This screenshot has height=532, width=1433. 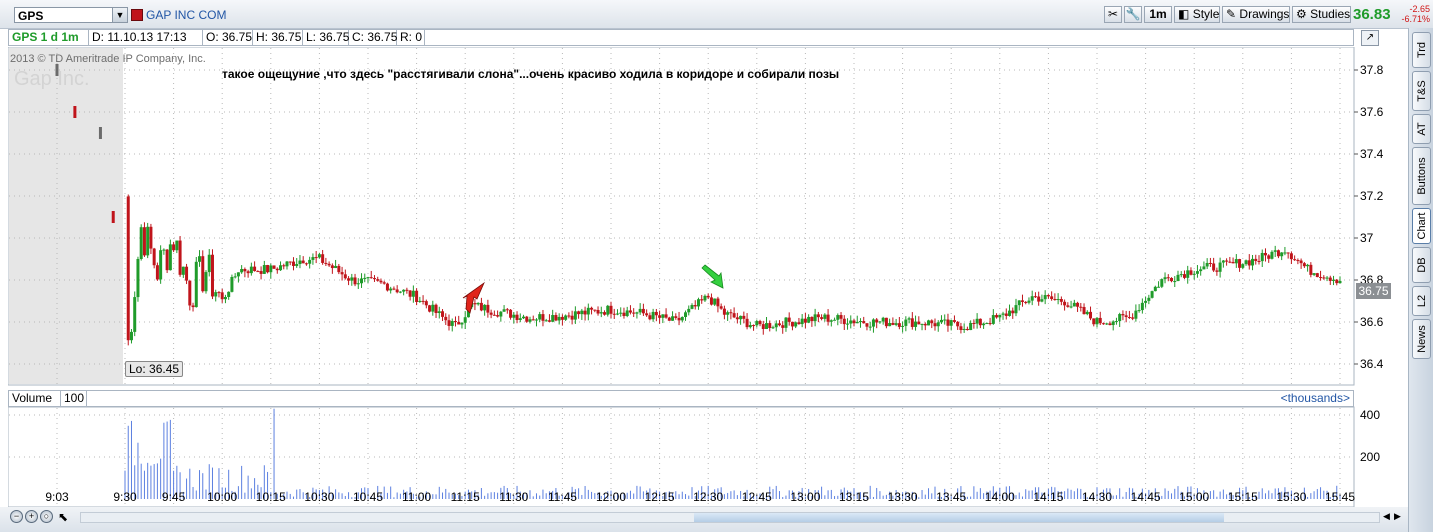 I want to click on time-scrollbar, so click(x=730, y=517).